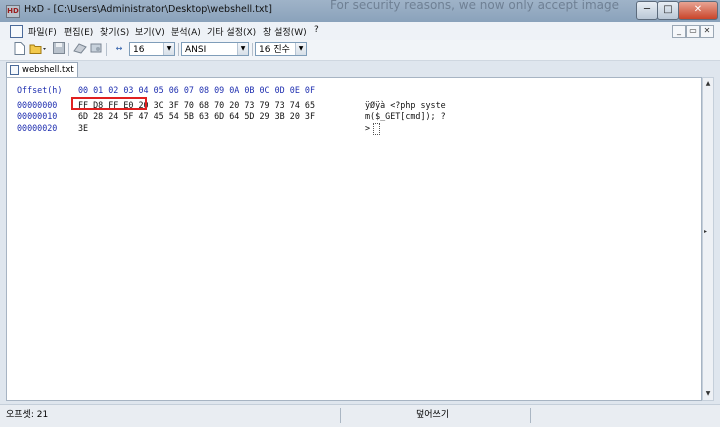 Image resolution: width=720 pixels, height=427 pixels. What do you see at coordinates (13, 11) in the screenshot?
I see `hxd-app-icon: HD` at bounding box center [13, 11].